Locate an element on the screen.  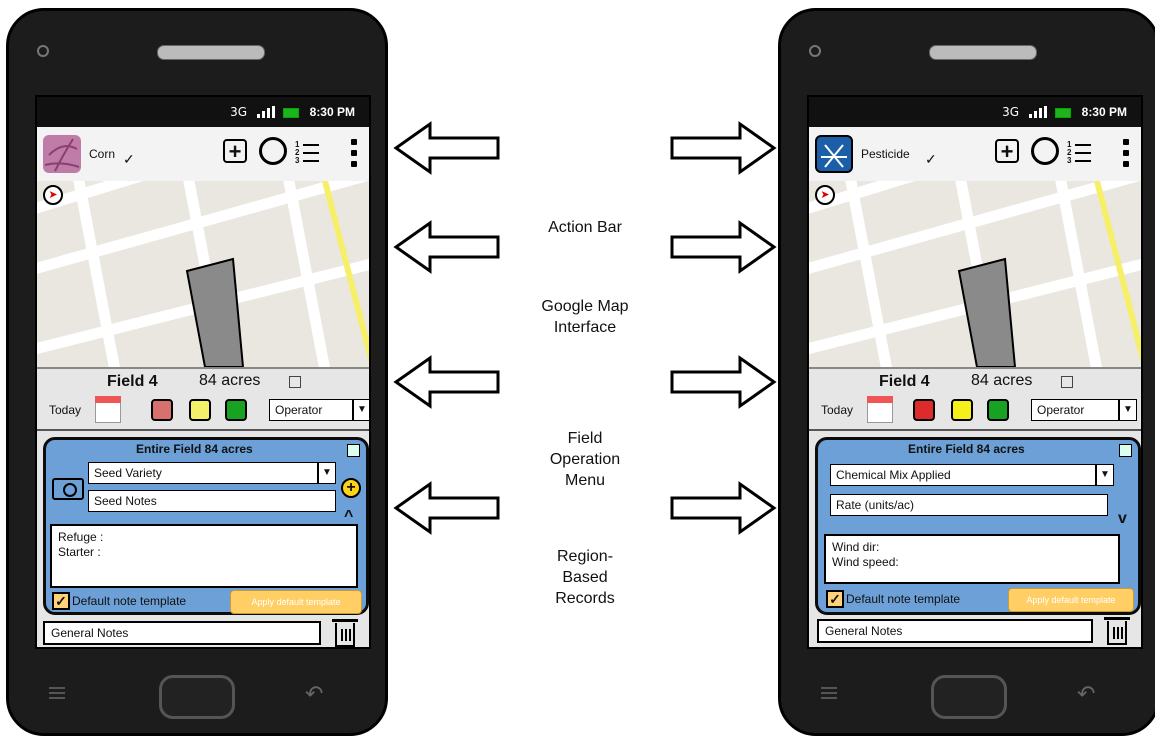
field-operation-line-3: Menu is located at coordinates (585, 480).